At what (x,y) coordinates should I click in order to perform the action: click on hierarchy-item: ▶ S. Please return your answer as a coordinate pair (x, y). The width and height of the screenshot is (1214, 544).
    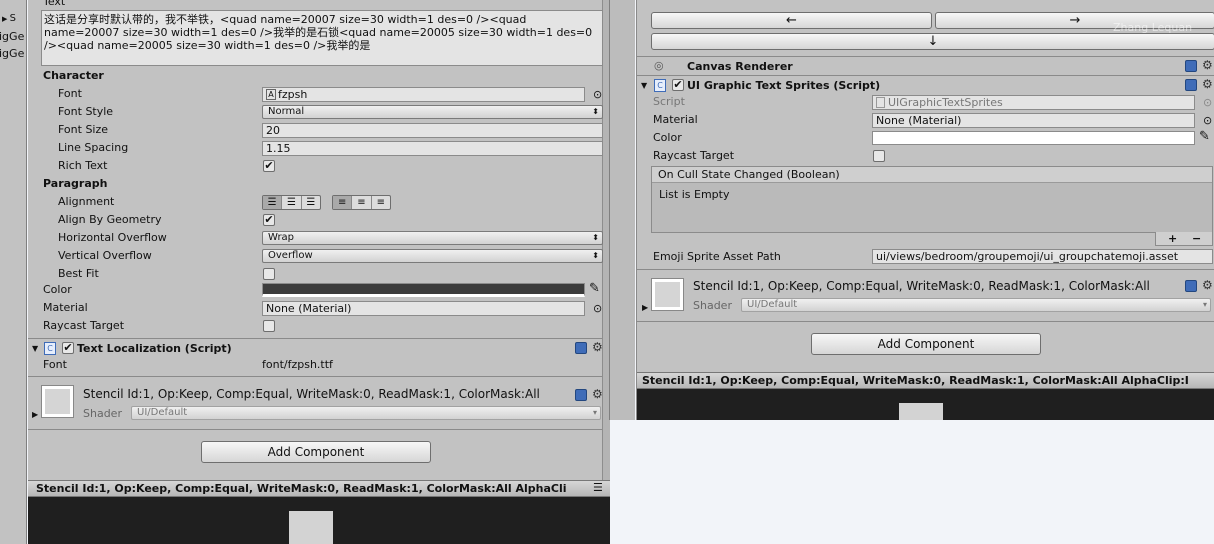
    Looking at the image, I should click on (9, 19).